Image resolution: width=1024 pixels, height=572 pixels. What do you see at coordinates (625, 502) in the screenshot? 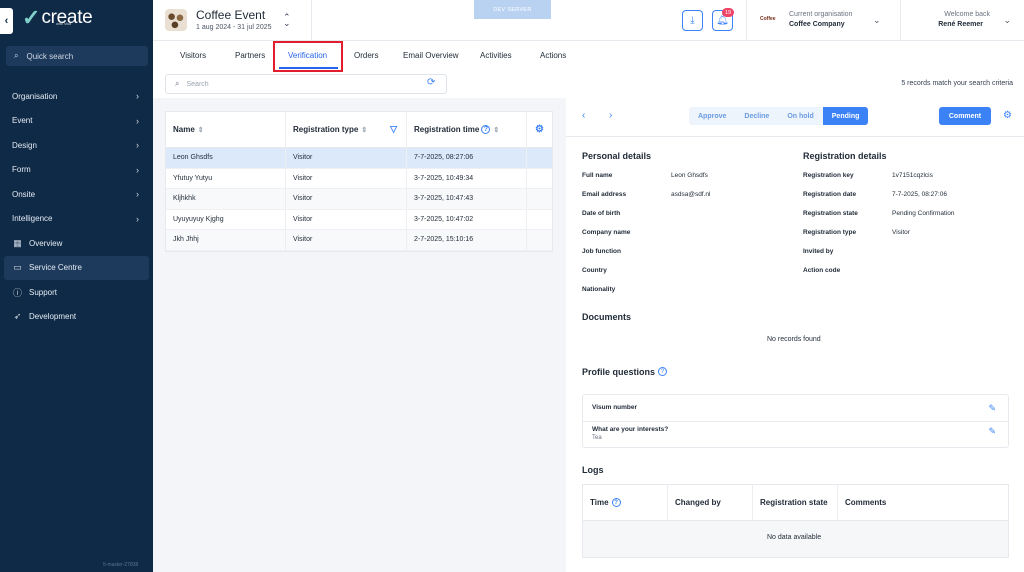
I see `column-header-time: Time?` at bounding box center [625, 502].